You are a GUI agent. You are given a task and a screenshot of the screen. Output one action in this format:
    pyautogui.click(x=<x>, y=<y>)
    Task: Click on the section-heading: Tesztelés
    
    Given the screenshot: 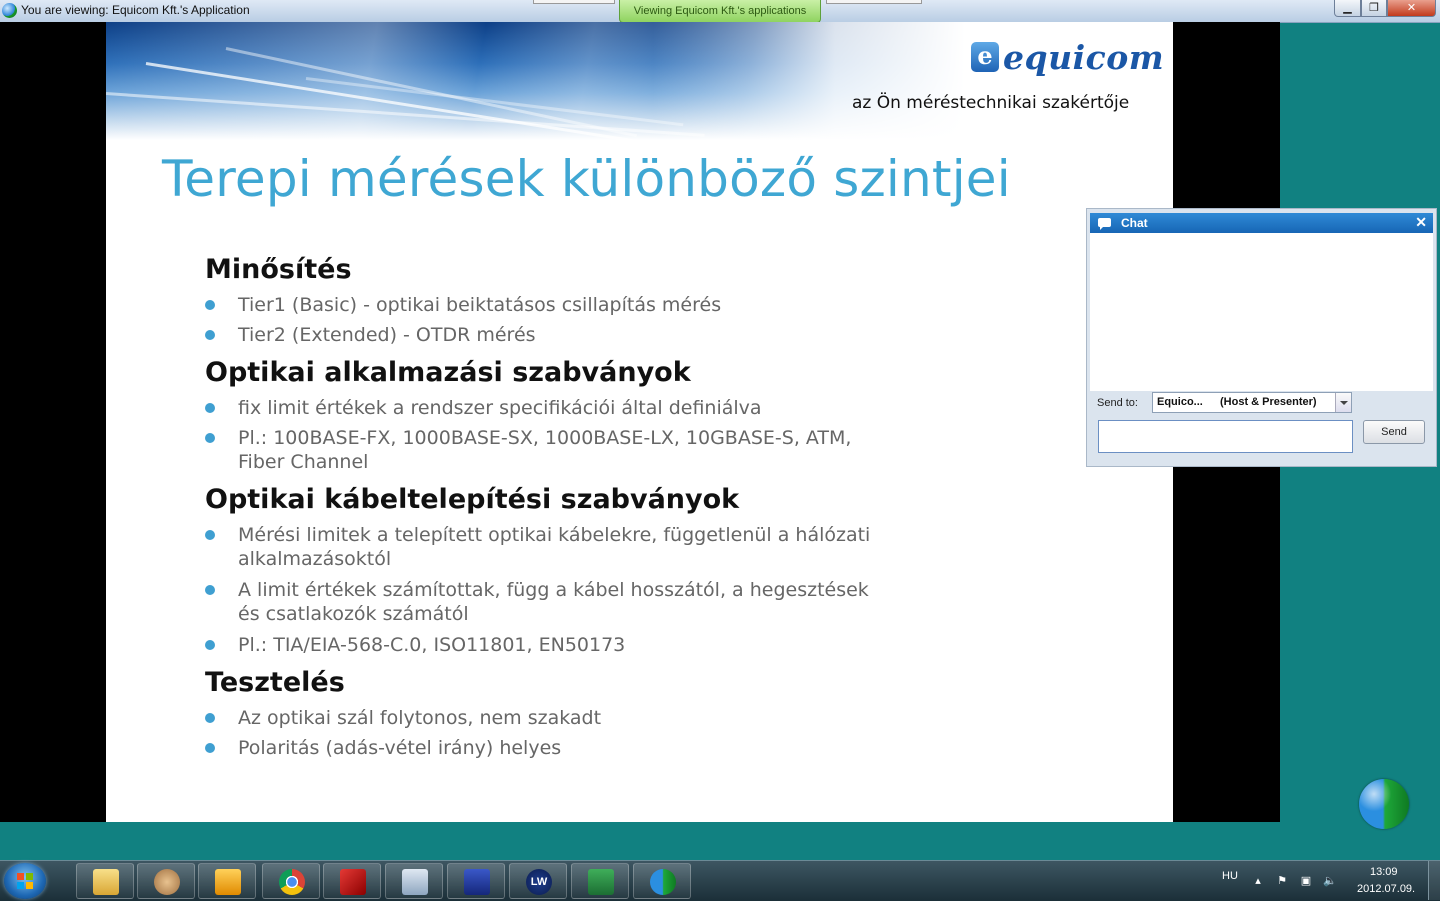 What is the action you would take?
    pyautogui.click(x=275, y=682)
    